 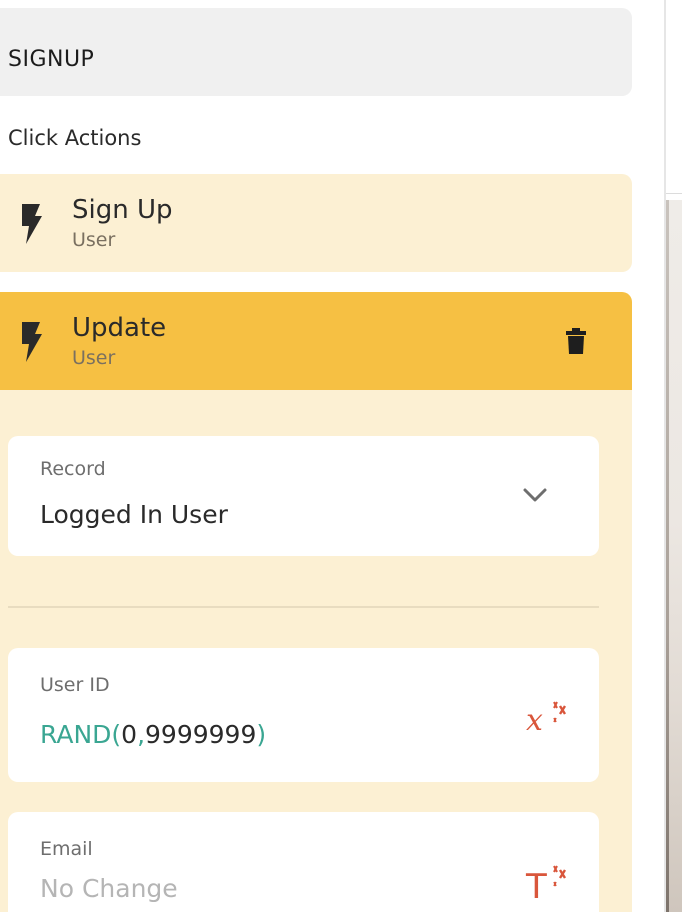 What do you see at coordinates (303, 607) in the screenshot?
I see `divider` at bounding box center [303, 607].